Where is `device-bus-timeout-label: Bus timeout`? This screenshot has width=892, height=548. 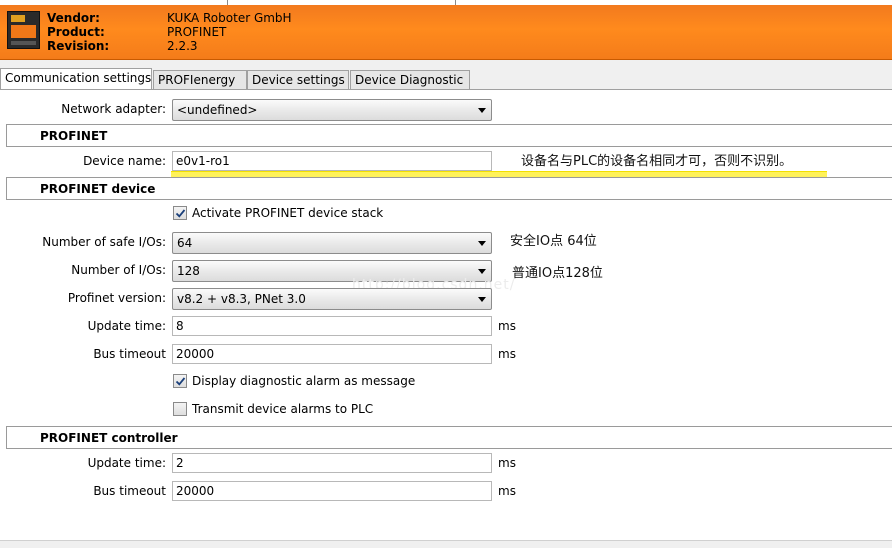
device-bus-timeout-label: Bus timeout is located at coordinates (129, 354).